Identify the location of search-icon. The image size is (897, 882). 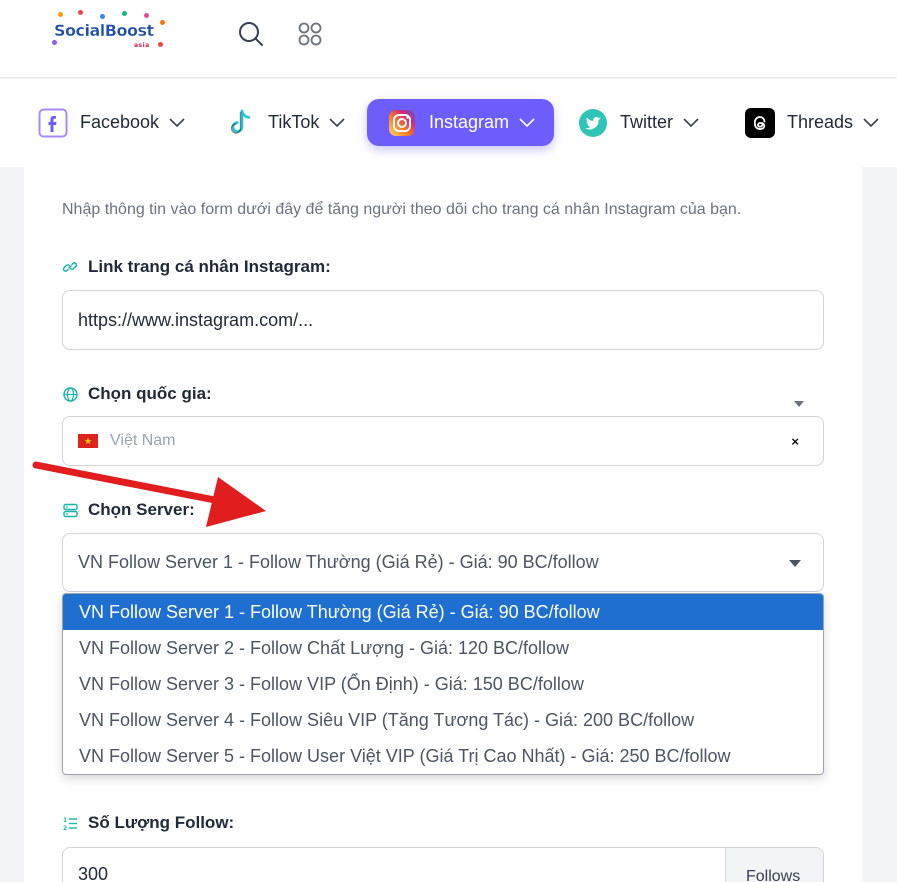
(251, 34).